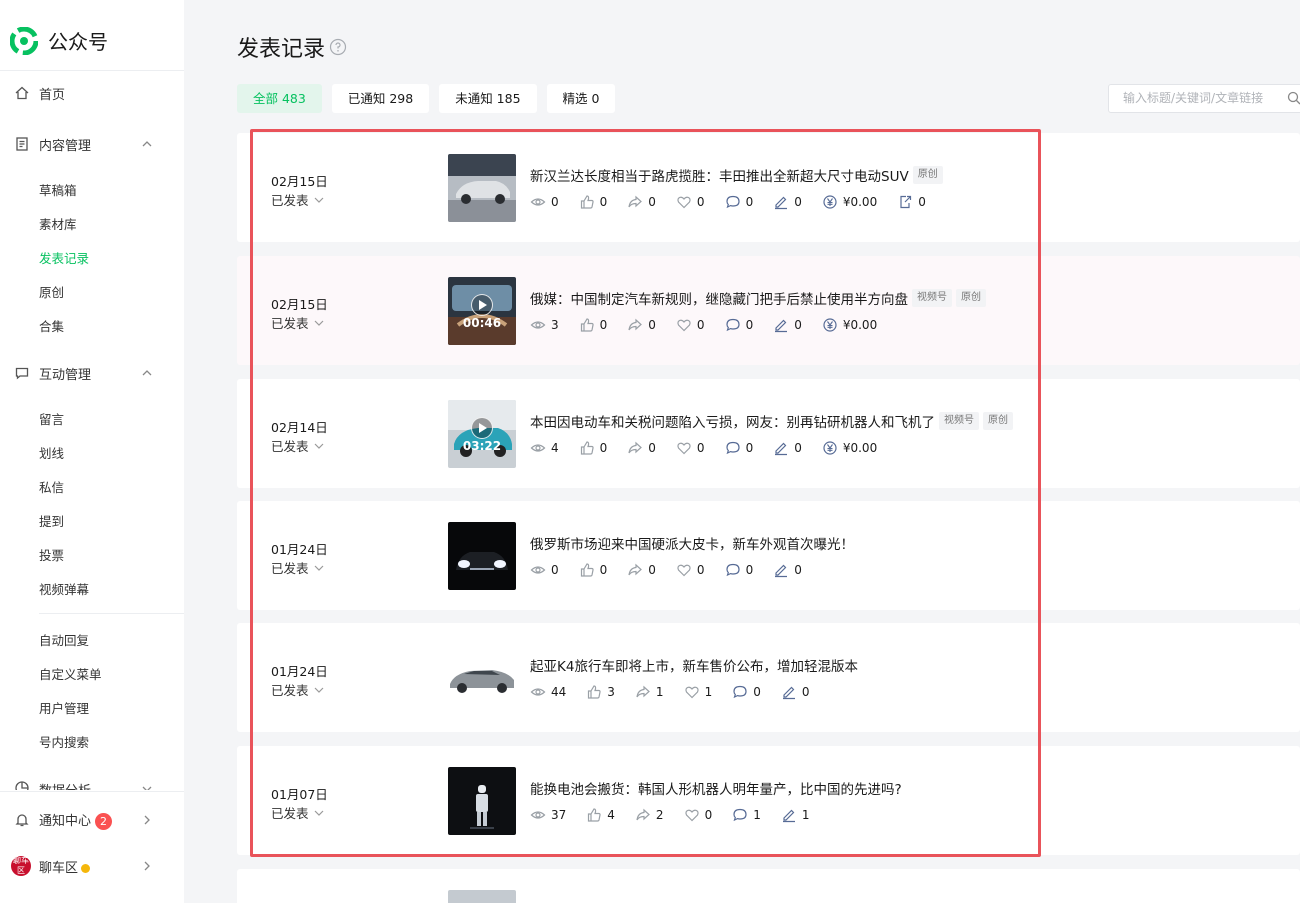 Image resolution: width=1300 pixels, height=903 pixels. I want to click on article-title: 起亚K4旅行车即将上市，新车售价公布，增加轻混版本, so click(694, 665).